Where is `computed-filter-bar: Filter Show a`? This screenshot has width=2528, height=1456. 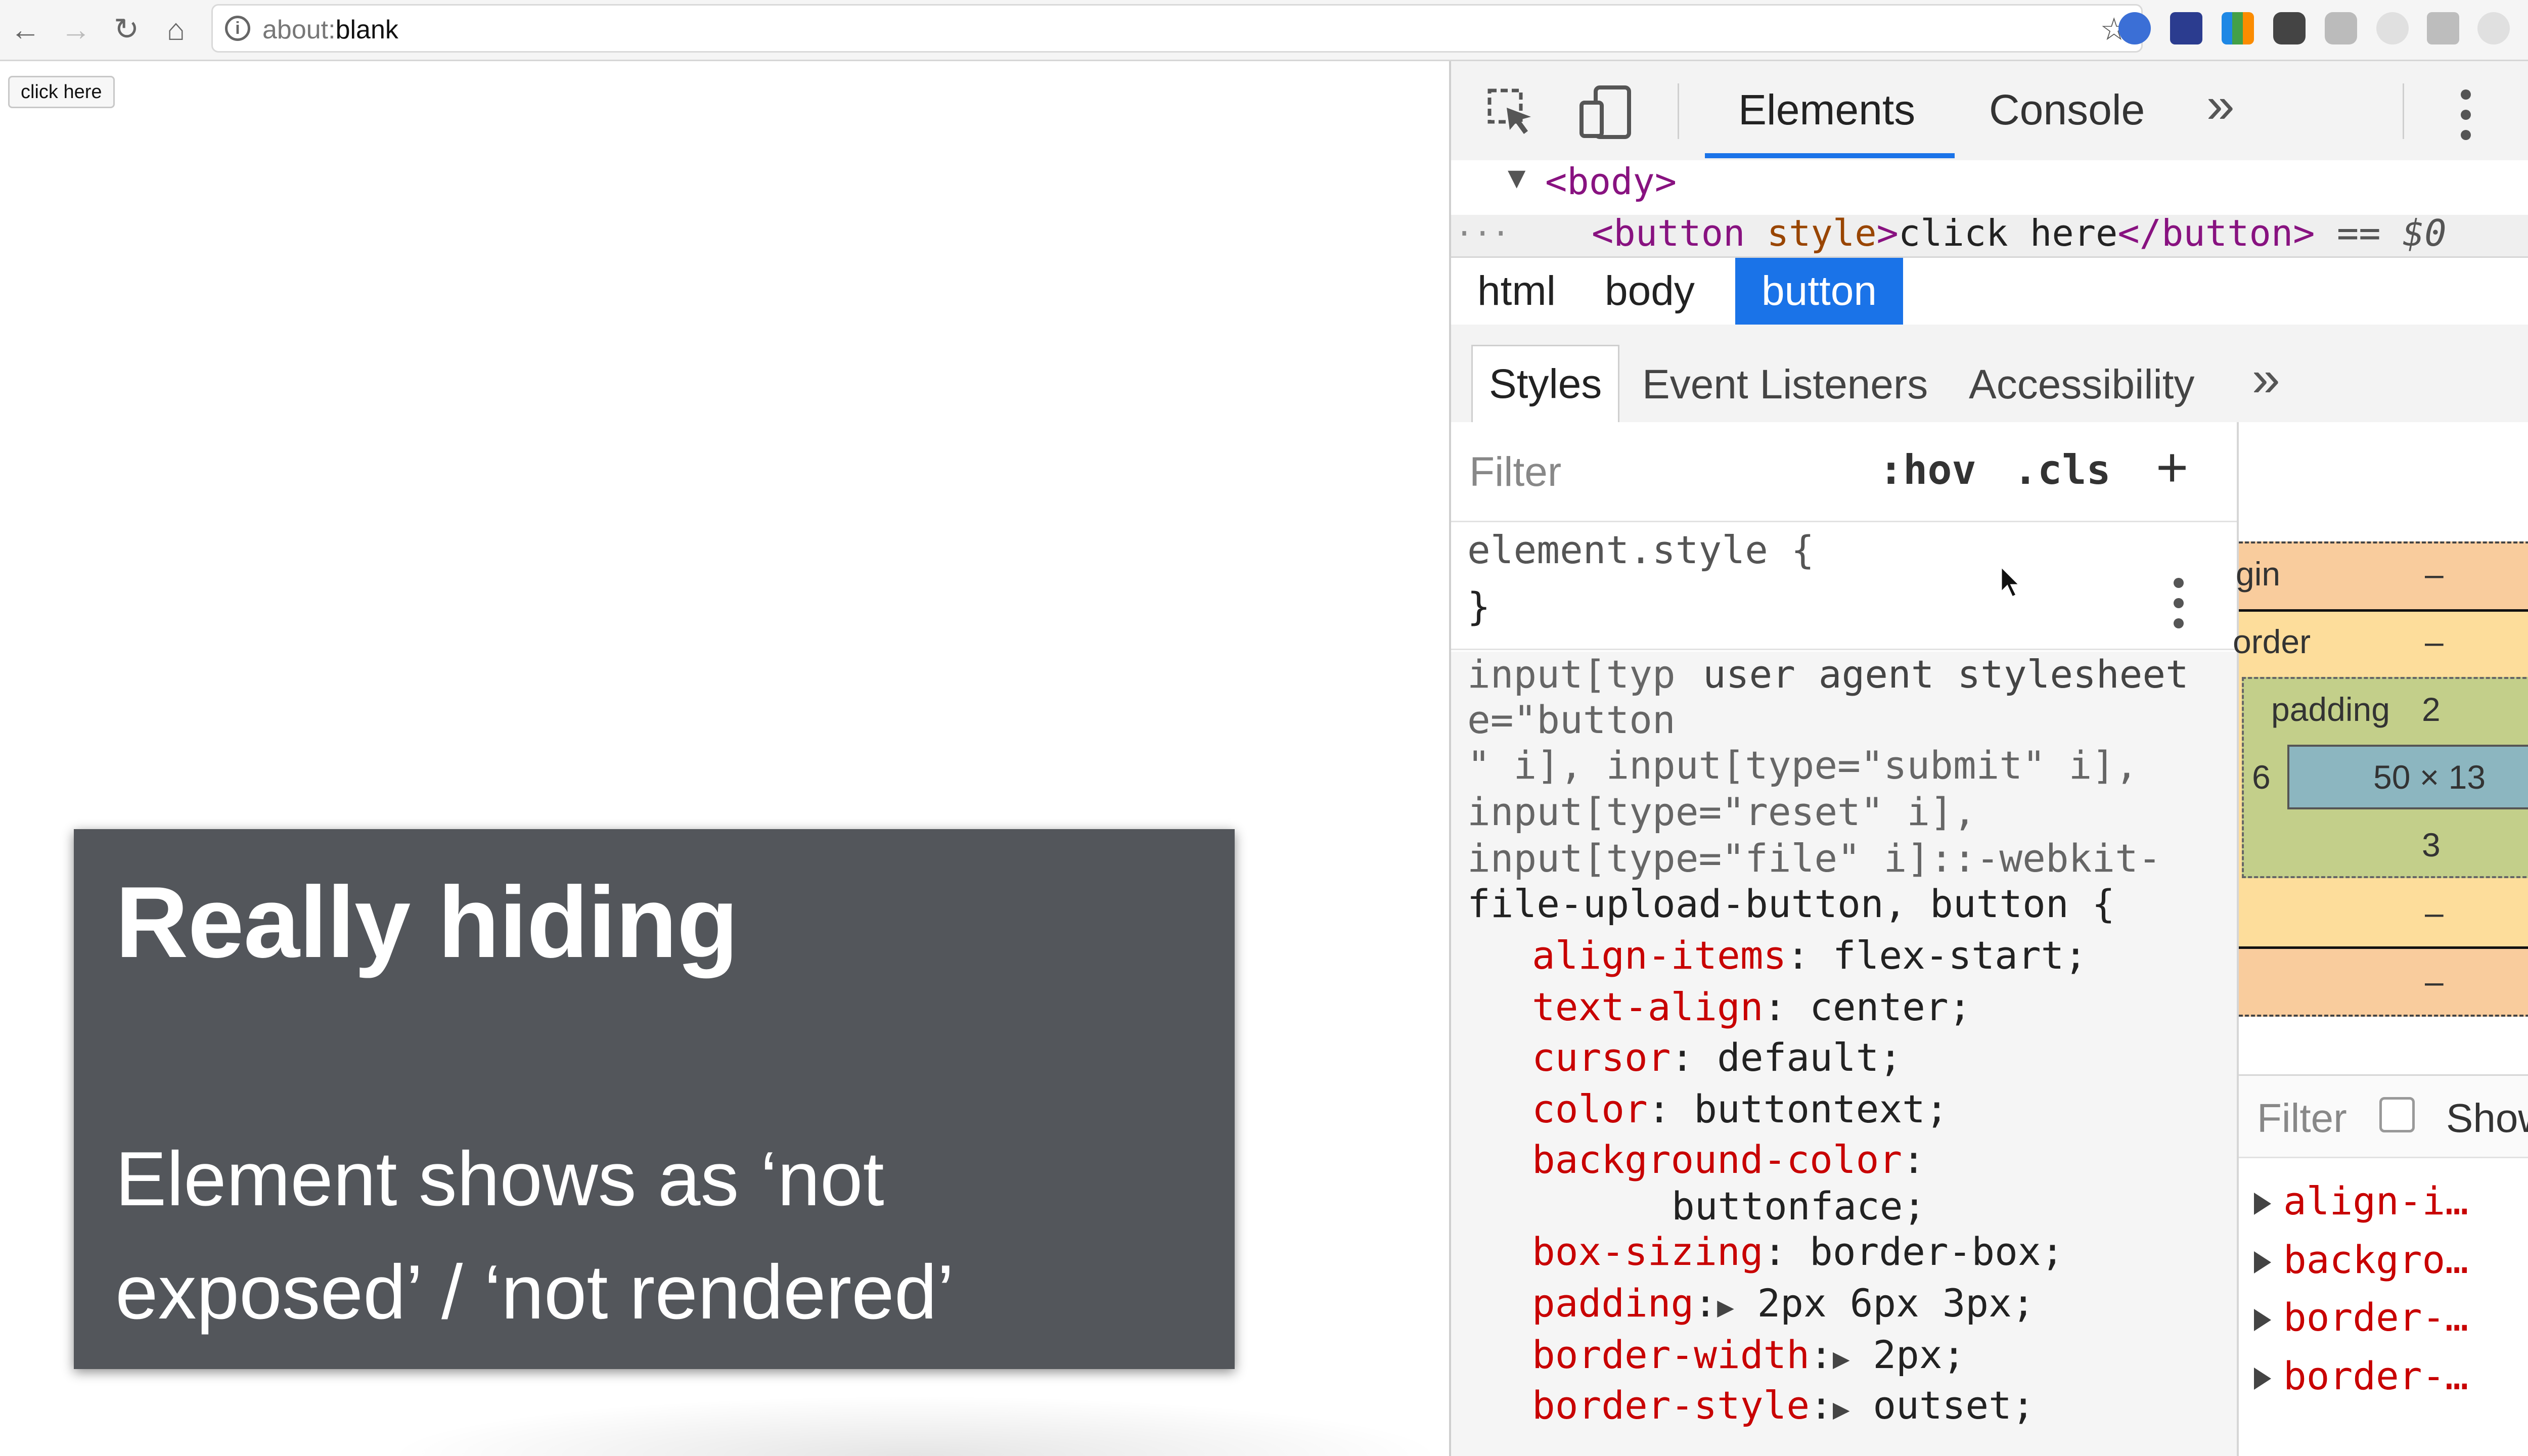
computed-filter-bar: Filter Show a is located at coordinates (2383, 1116).